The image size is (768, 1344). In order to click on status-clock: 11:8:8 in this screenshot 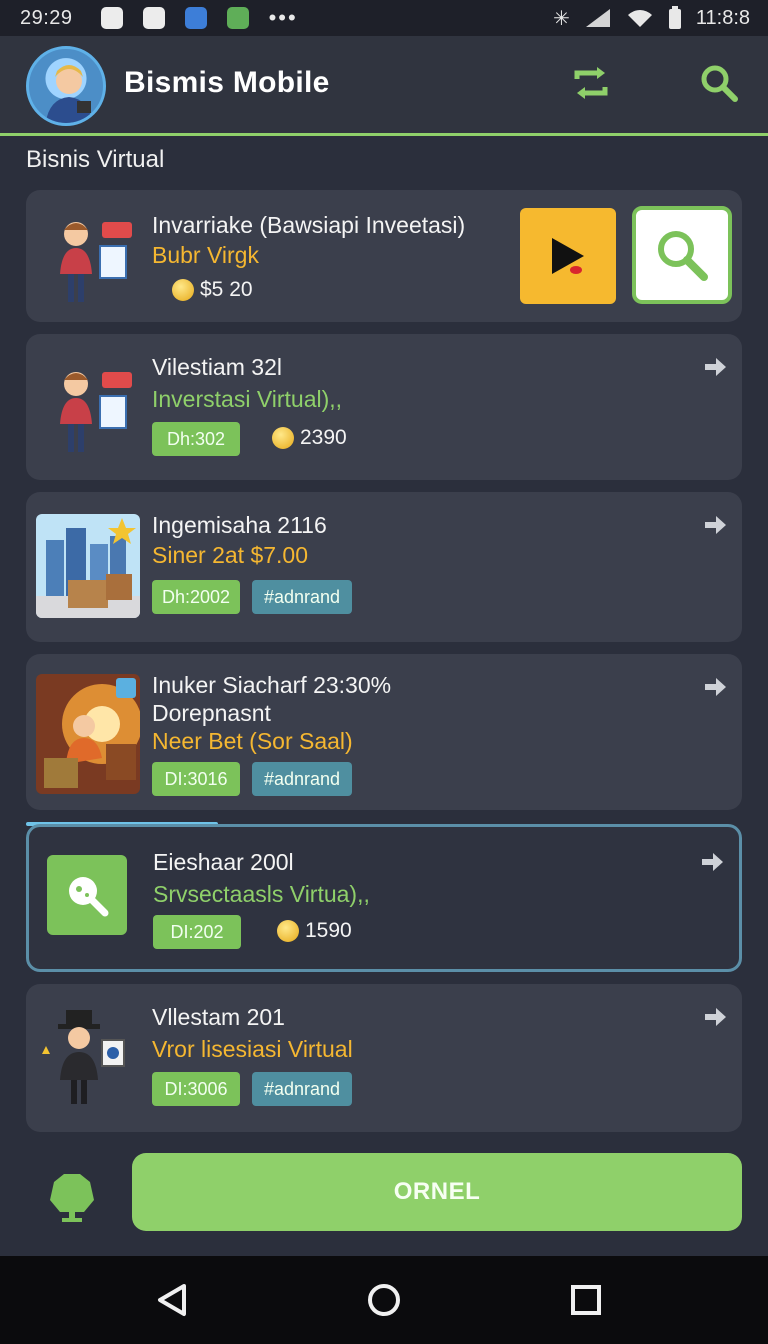, I will do `click(722, 17)`.